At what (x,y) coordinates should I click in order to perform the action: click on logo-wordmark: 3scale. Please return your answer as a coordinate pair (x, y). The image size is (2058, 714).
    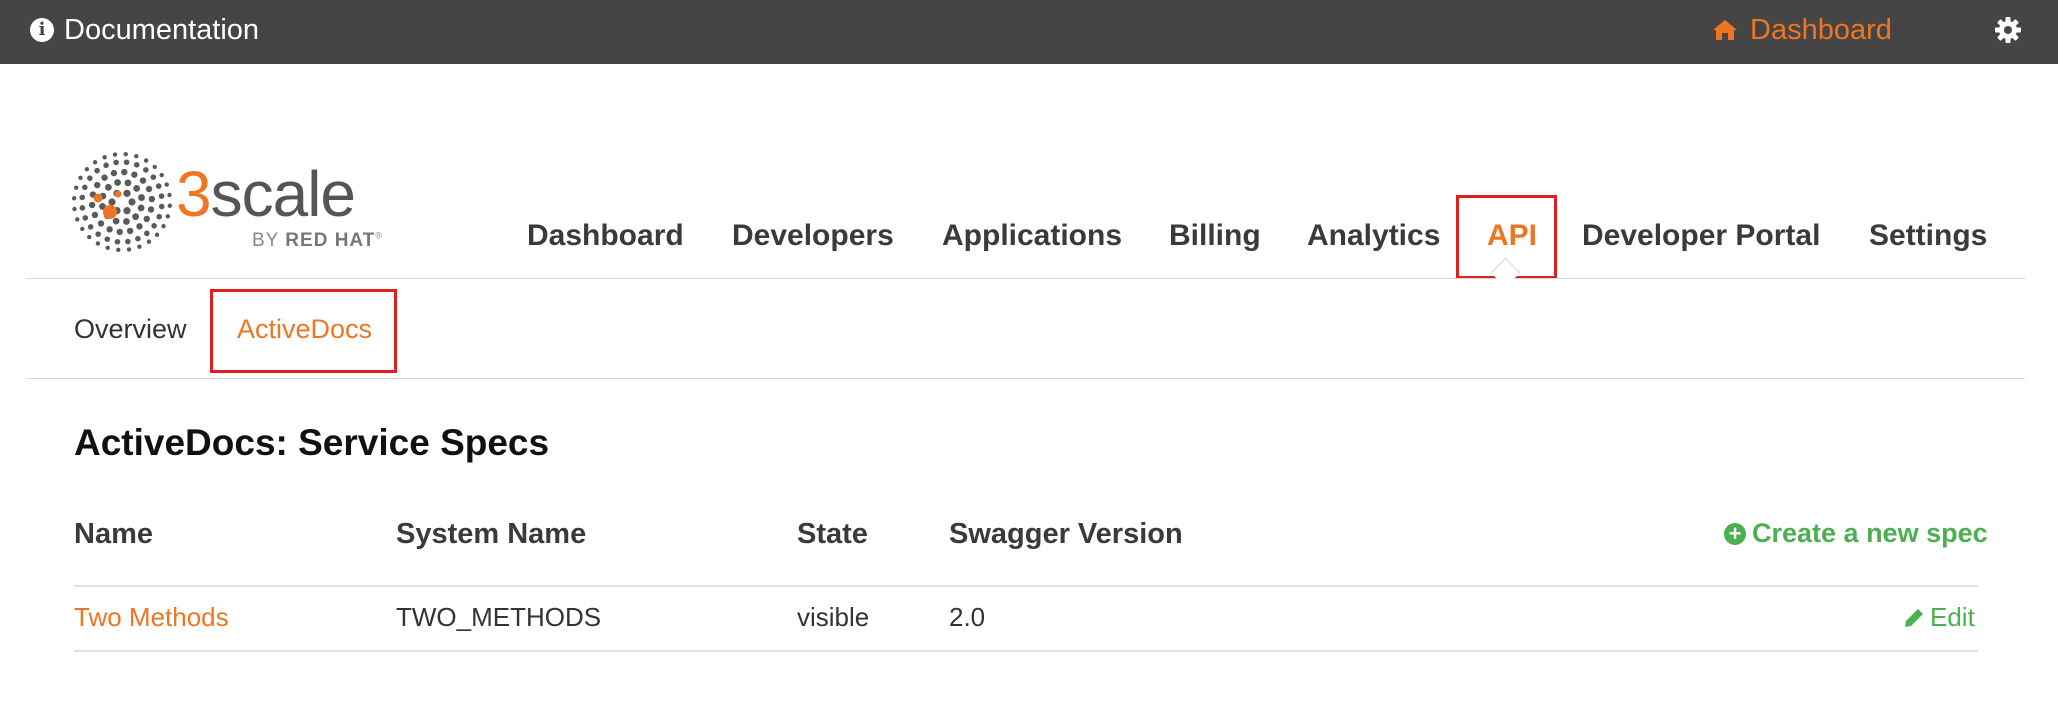
    Looking at the image, I should click on (266, 194).